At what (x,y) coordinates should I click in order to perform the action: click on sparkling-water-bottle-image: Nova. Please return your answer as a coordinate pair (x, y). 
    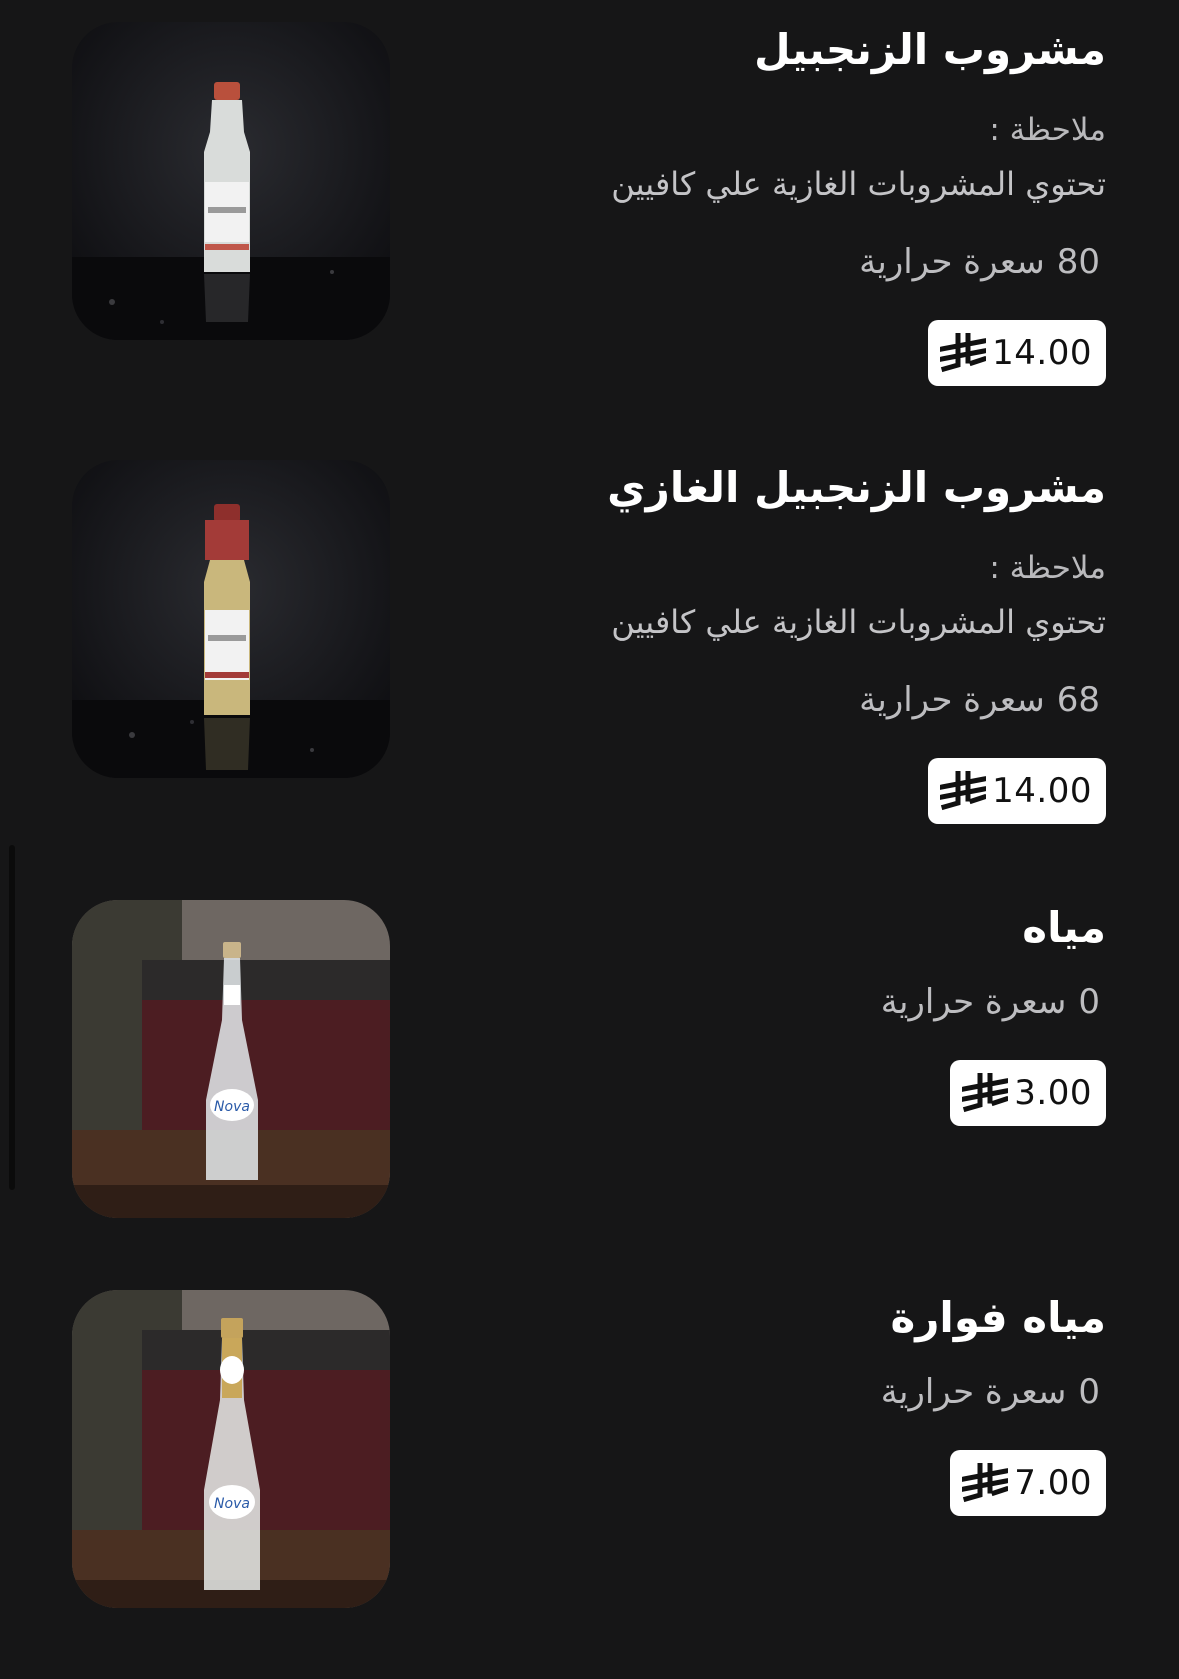
    Looking at the image, I should click on (231, 1449).